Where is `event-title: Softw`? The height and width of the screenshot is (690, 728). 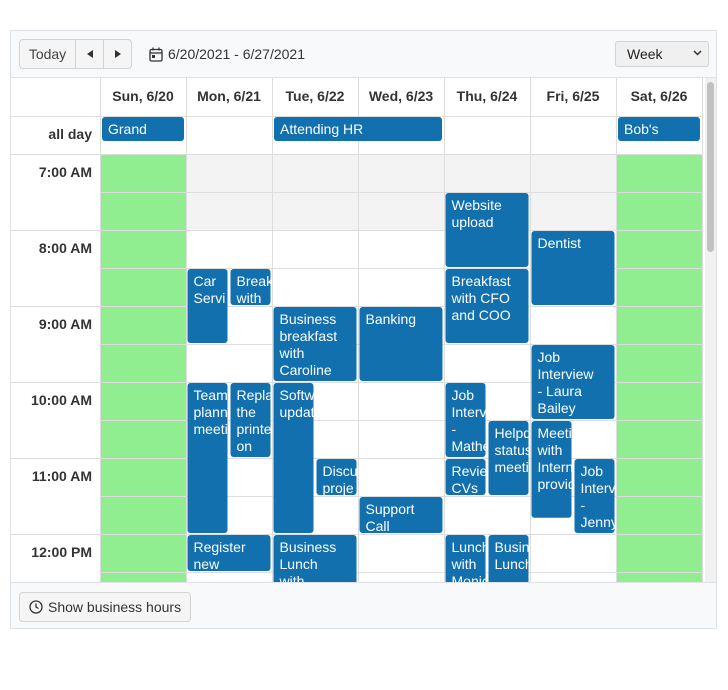
event-title: Softw is located at coordinates (298, 395).